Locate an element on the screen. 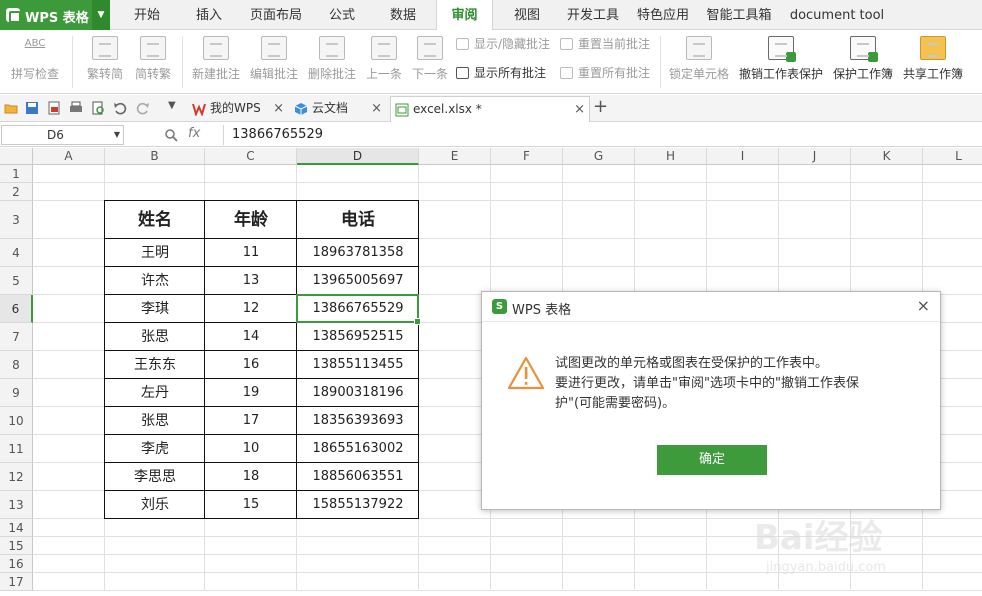 This screenshot has height=596, width=982. table-cell: 18900318196 is located at coordinates (358, 393).